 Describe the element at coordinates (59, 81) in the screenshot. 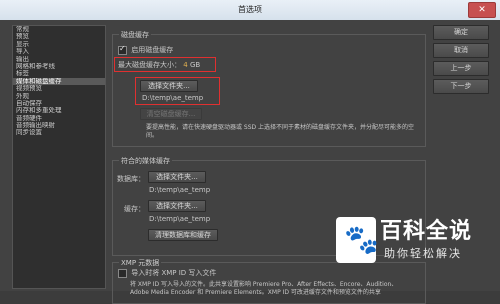

I see `sidebar-item: 媒体和磁盘缓存` at that location.